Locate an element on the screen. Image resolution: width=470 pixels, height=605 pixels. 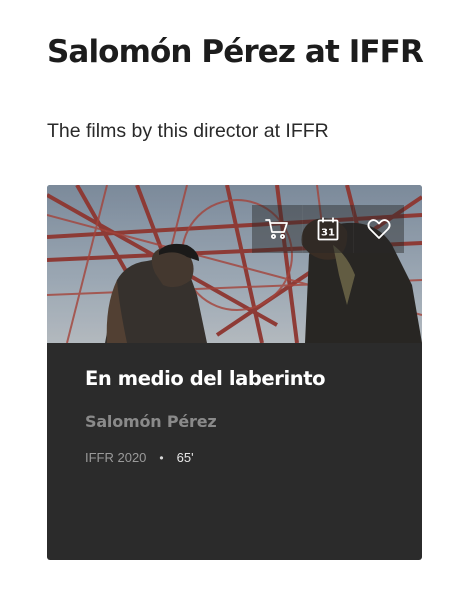
shopping-cart-icon is located at coordinates (277, 229).